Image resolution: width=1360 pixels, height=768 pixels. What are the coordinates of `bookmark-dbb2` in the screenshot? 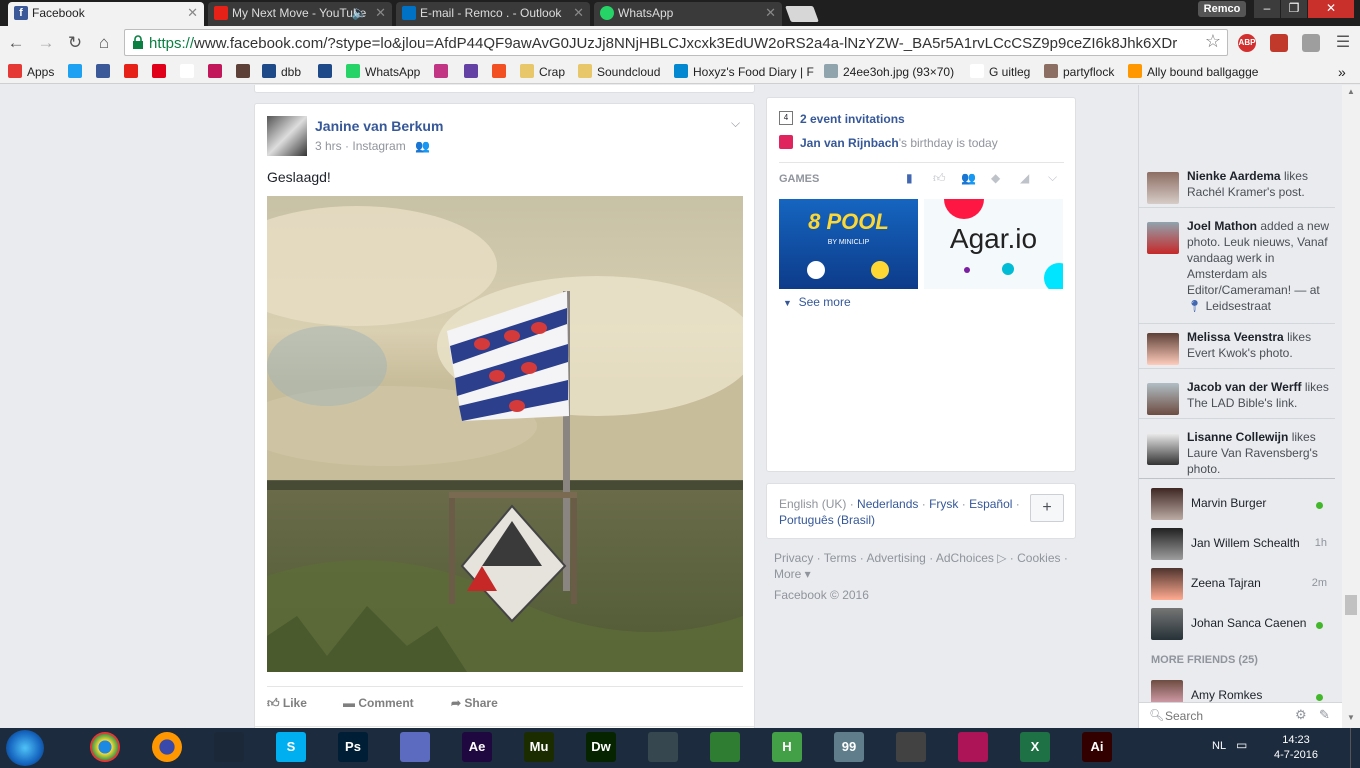 It's located at (327, 72).